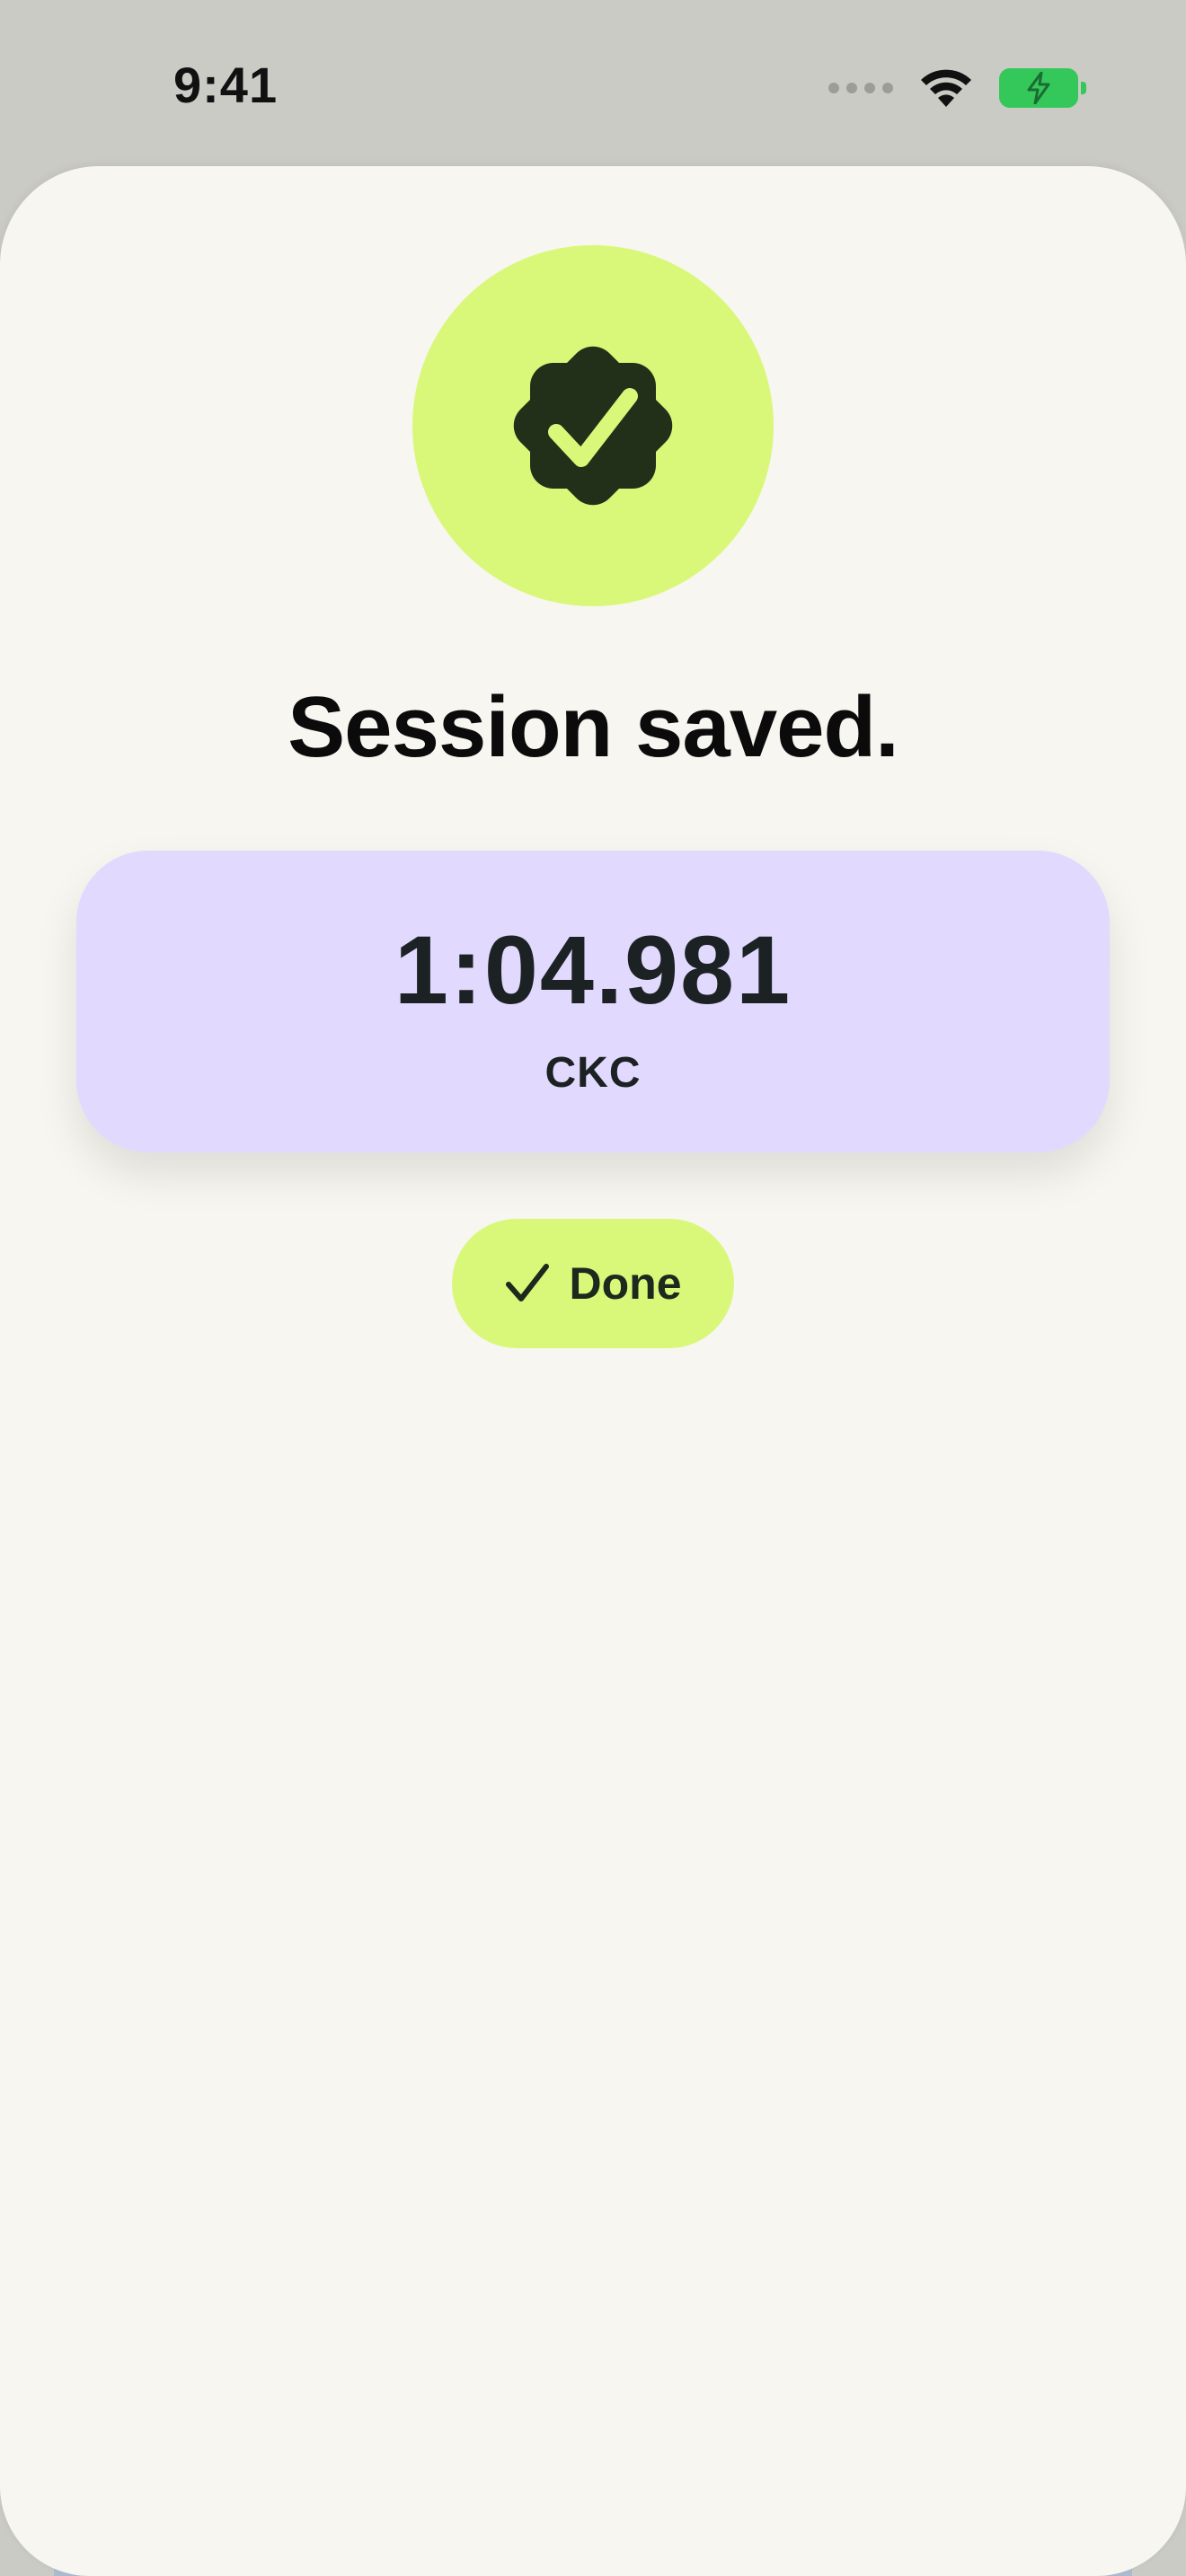 The height and width of the screenshot is (2576, 1186). What do you see at coordinates (593, 1073) in the screenshot?
I see `result-label: CKC` at bounding box center [593, 1073].